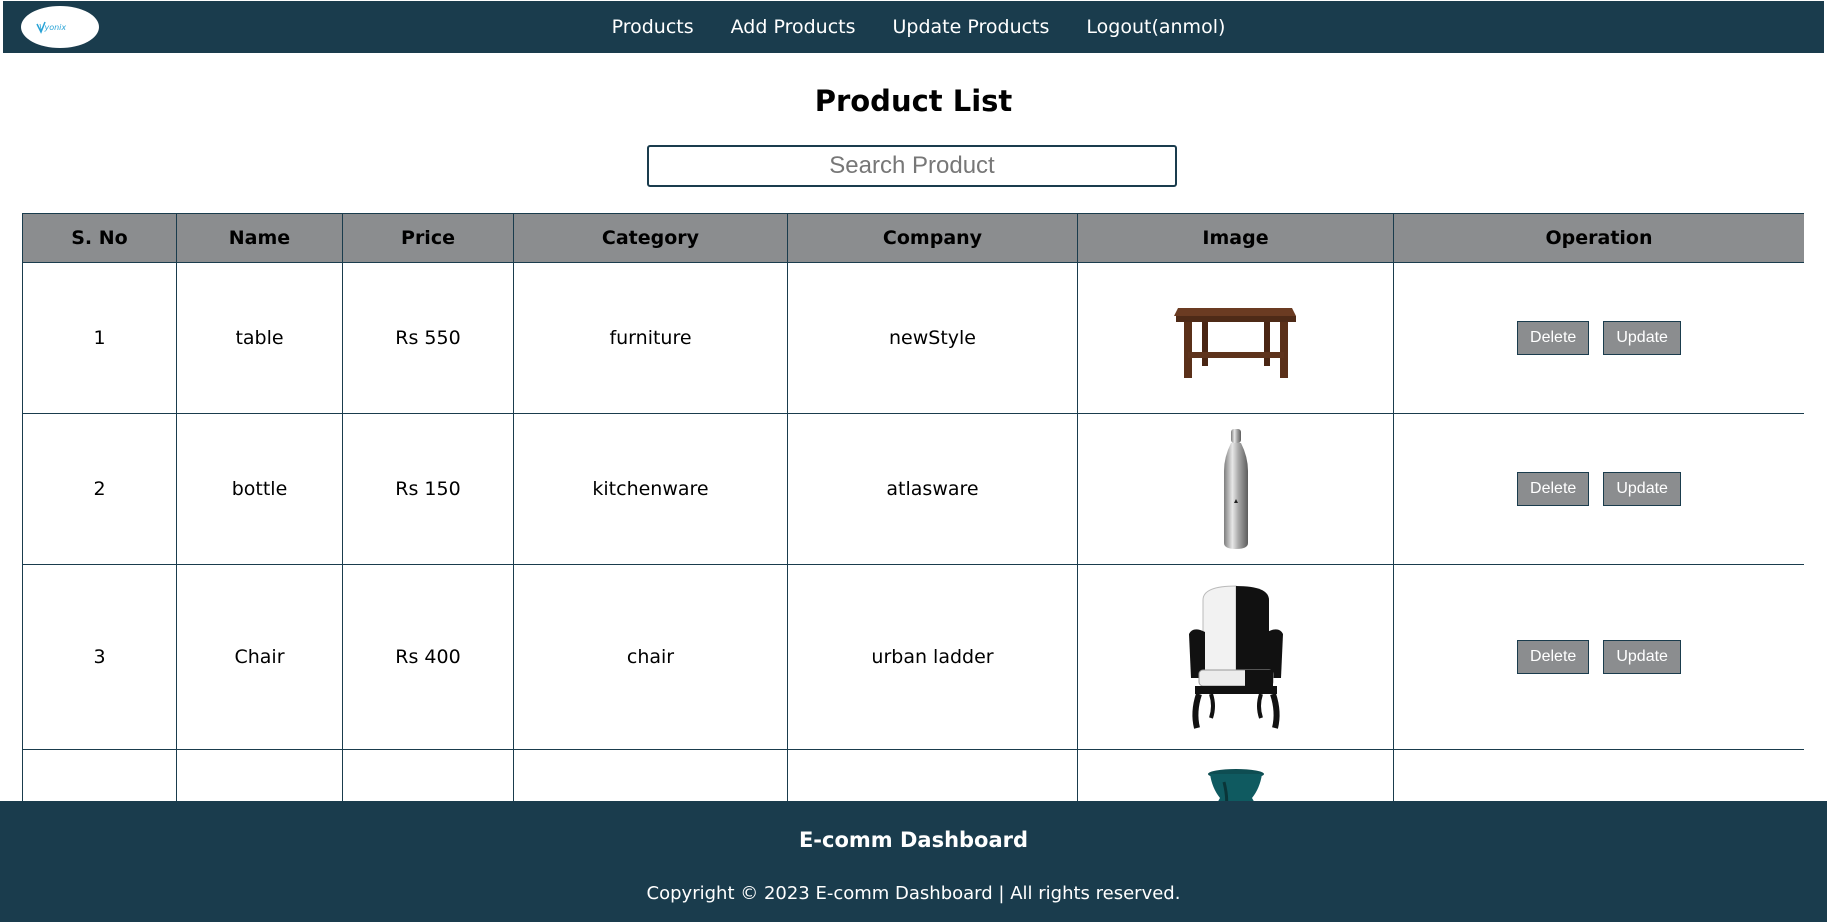  Describe the element at coordinates (1155, 27) in the screenshot. I see `nav-link-logout: Logout(anmol)` at that location.